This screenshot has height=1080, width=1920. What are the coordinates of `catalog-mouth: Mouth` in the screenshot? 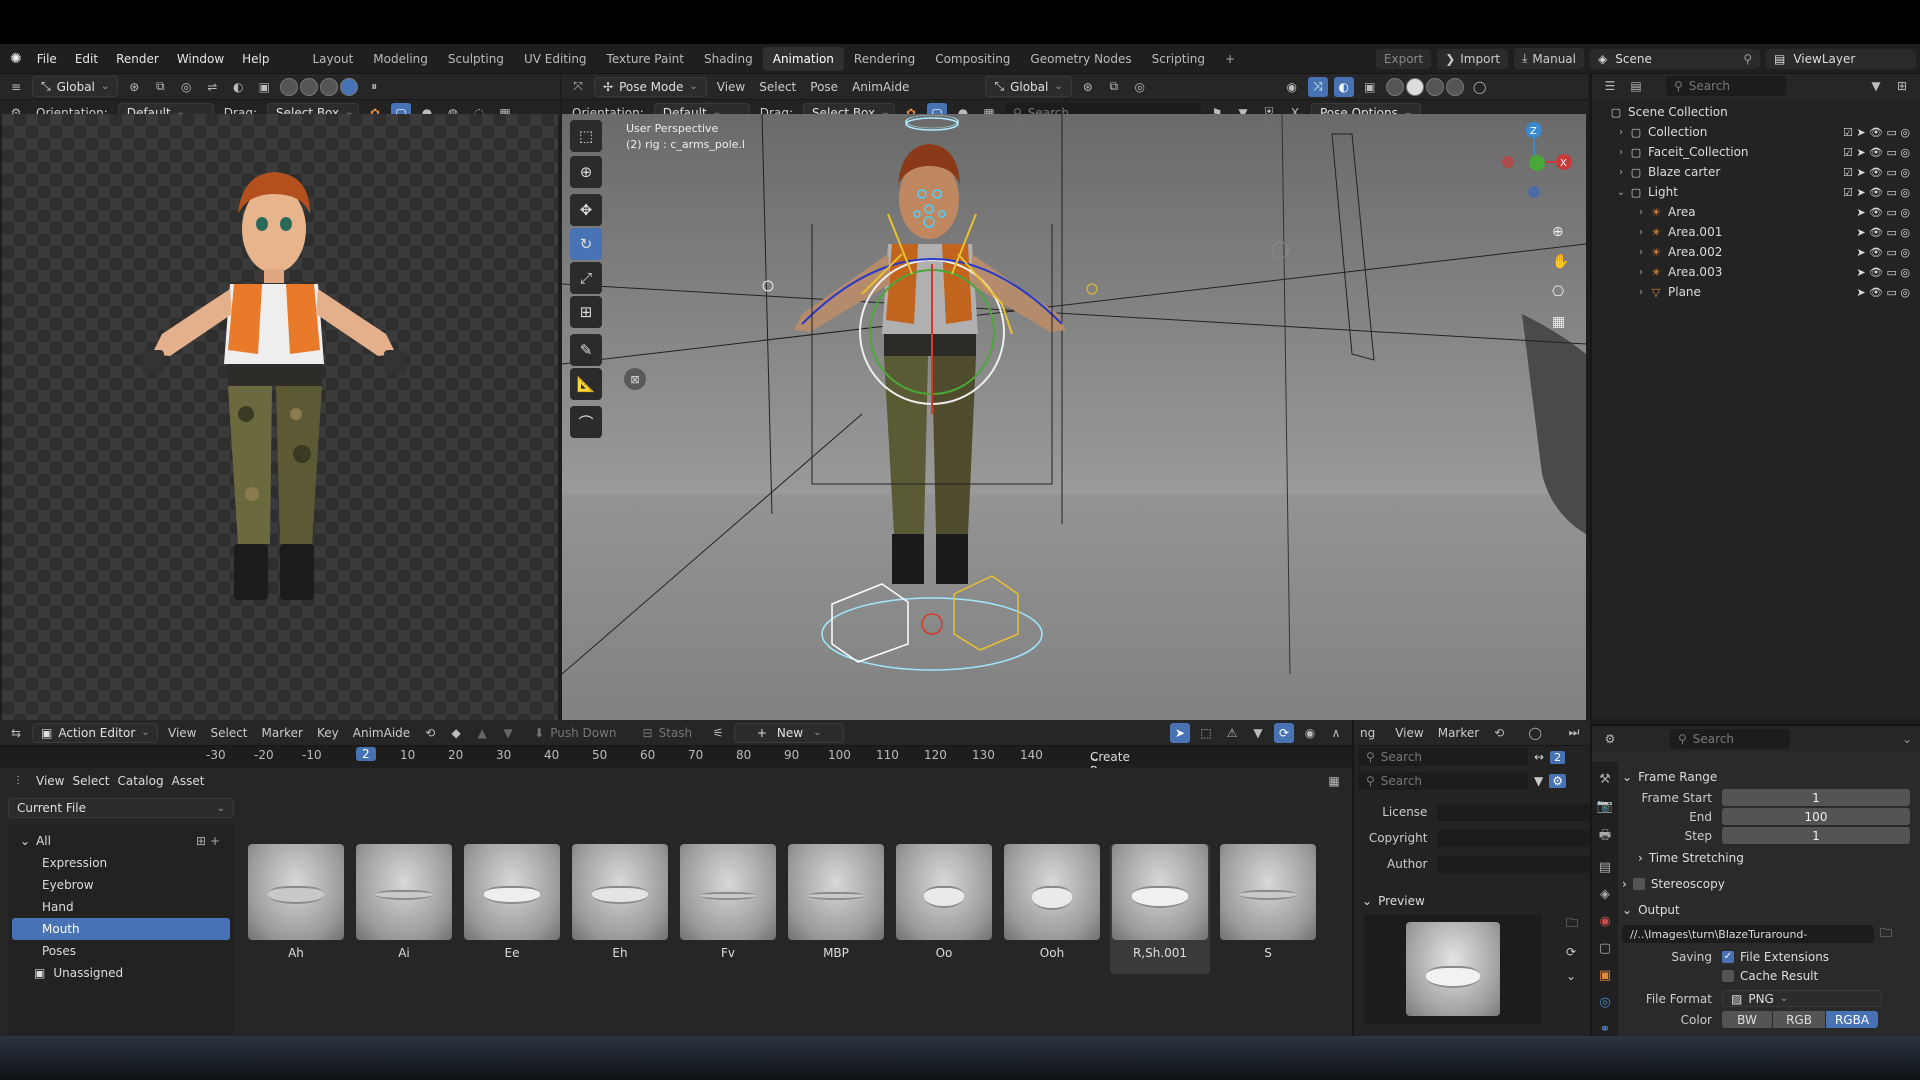 It's located at (121, 929).